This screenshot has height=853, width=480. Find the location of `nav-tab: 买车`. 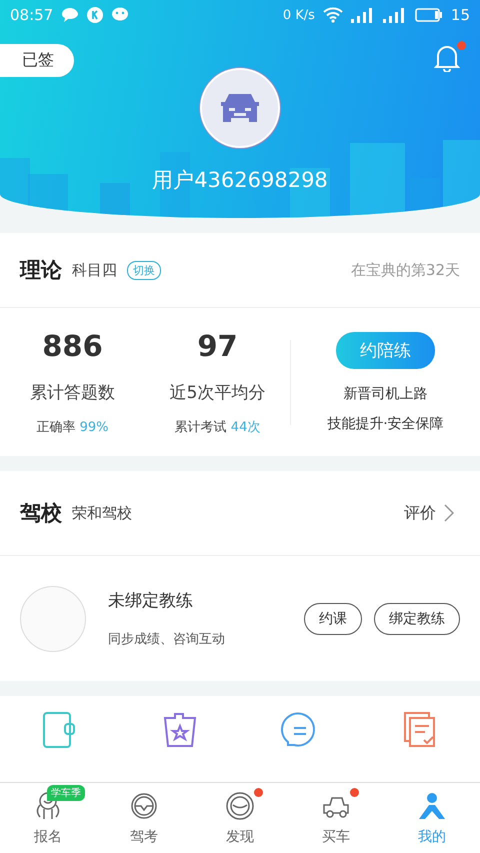

nav-tab: 买车 is located at coordinates (336, 818).